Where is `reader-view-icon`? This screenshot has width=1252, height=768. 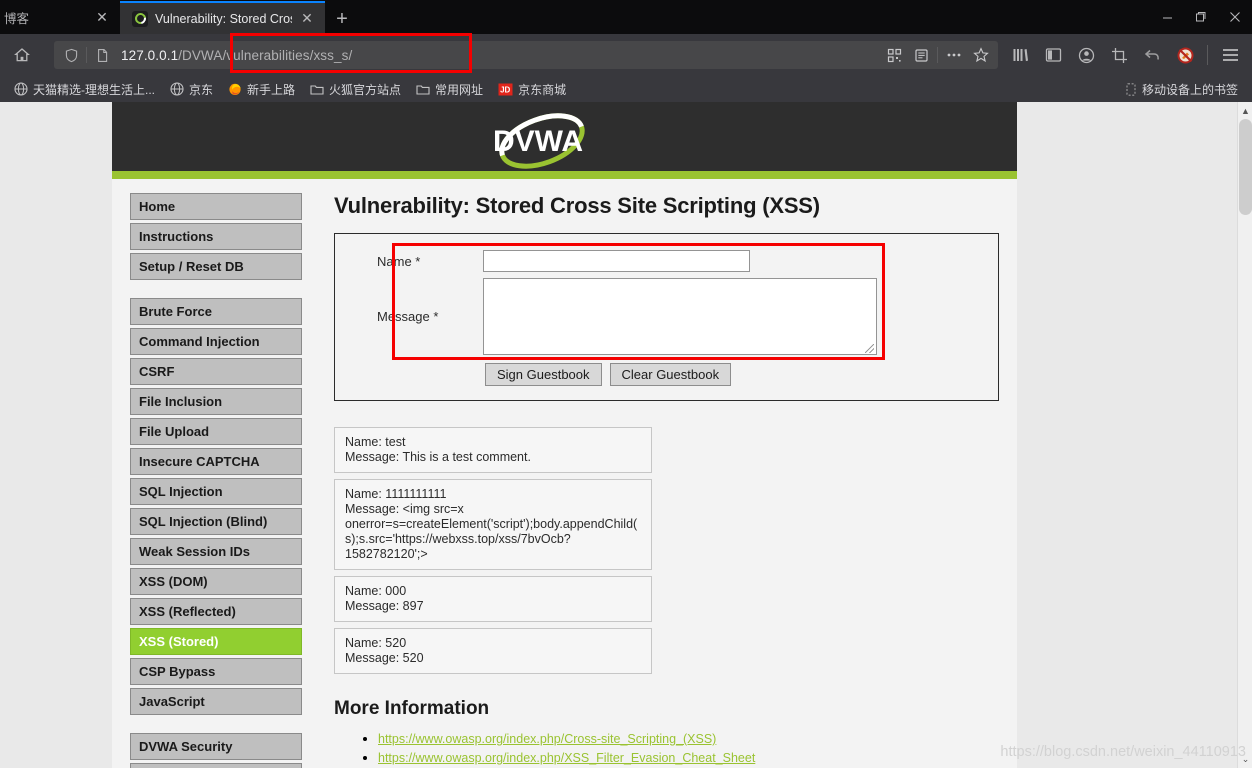 reader-view-icon is located at coordinates (921, 55).